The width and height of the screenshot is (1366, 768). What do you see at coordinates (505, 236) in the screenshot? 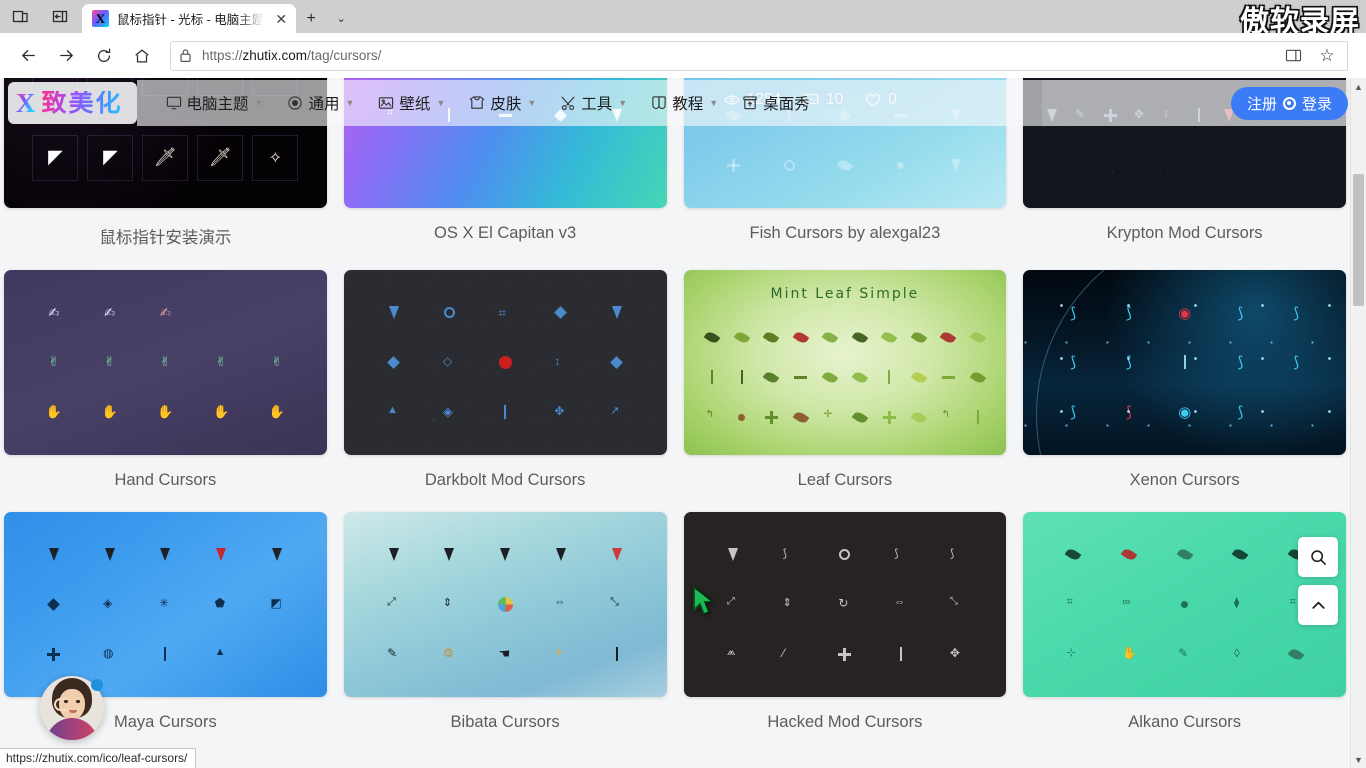
I see `card-title: OS X El Capitan v3` at bounding box center [505, 236].